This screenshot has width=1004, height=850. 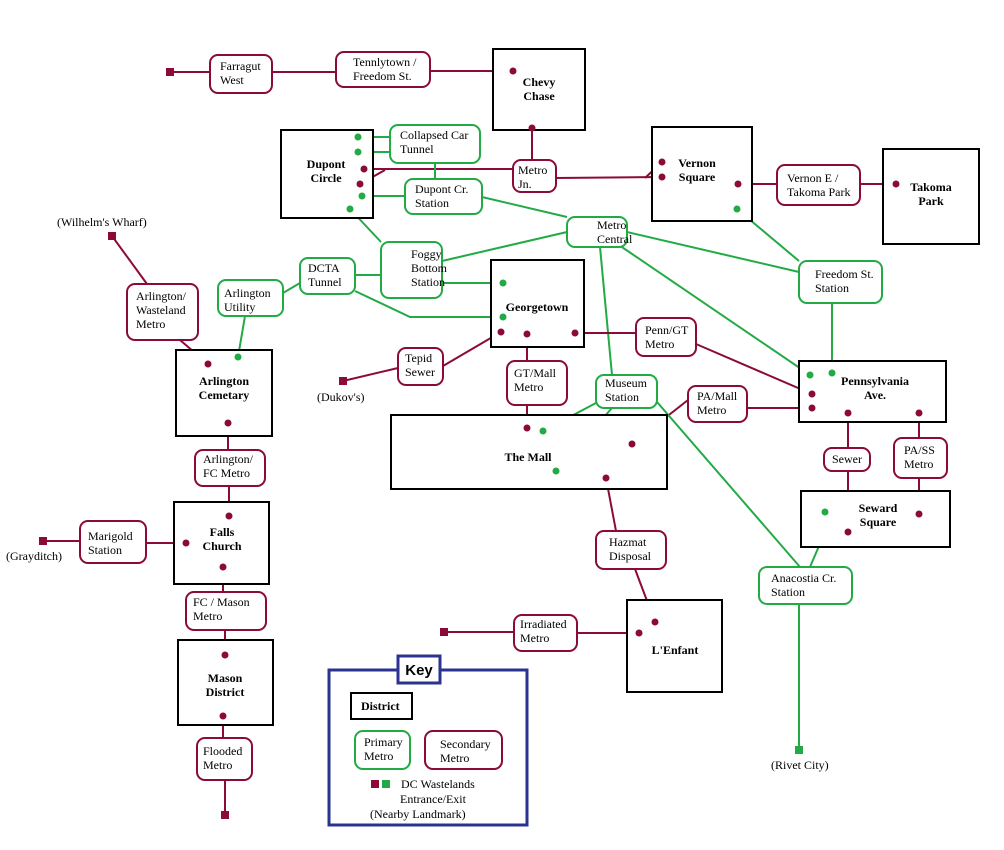 I want to click on district-pennsylvania-ave: PennsylvaniaAve., so click(x=872, y=391).